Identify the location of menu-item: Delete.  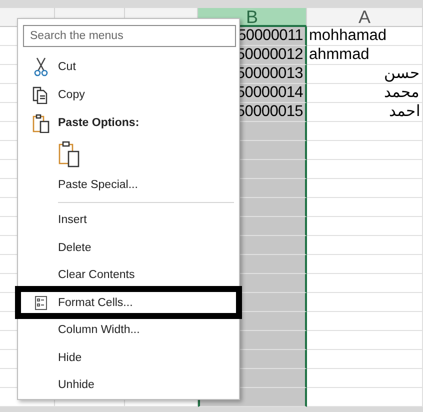
(75, 248).